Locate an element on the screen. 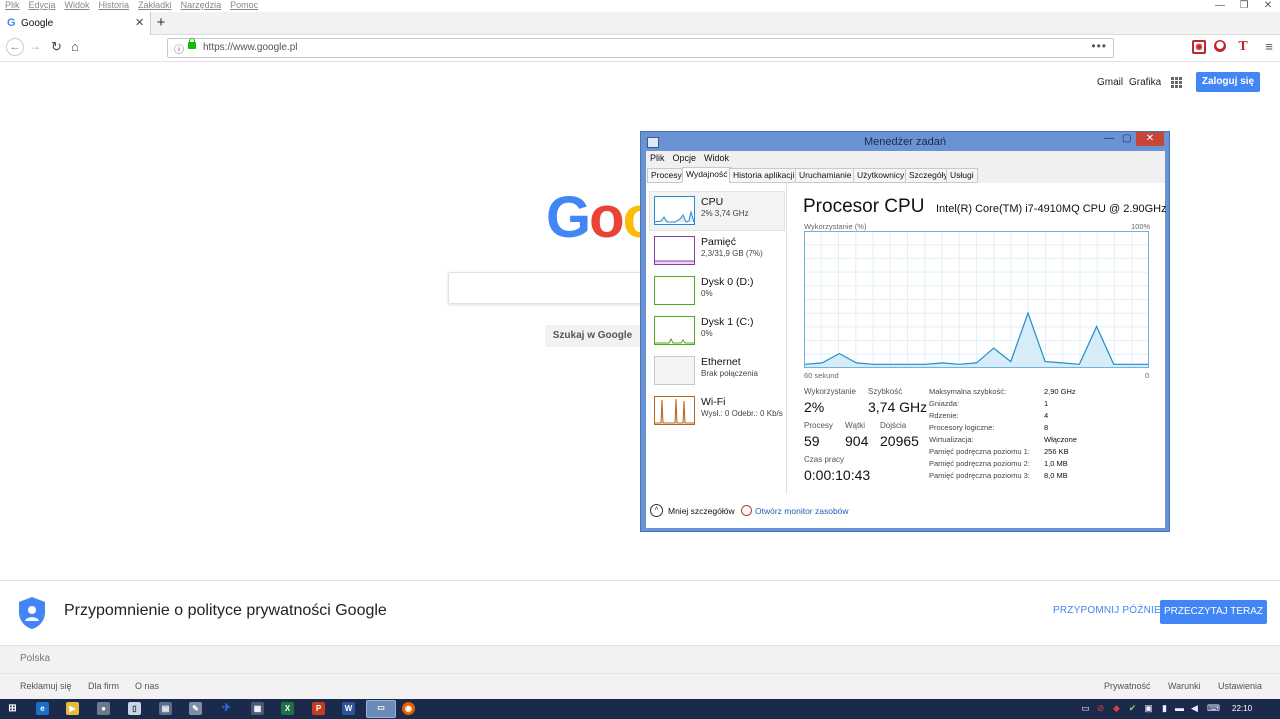  new-tab-icon: + is located at coordinates (161, 22).